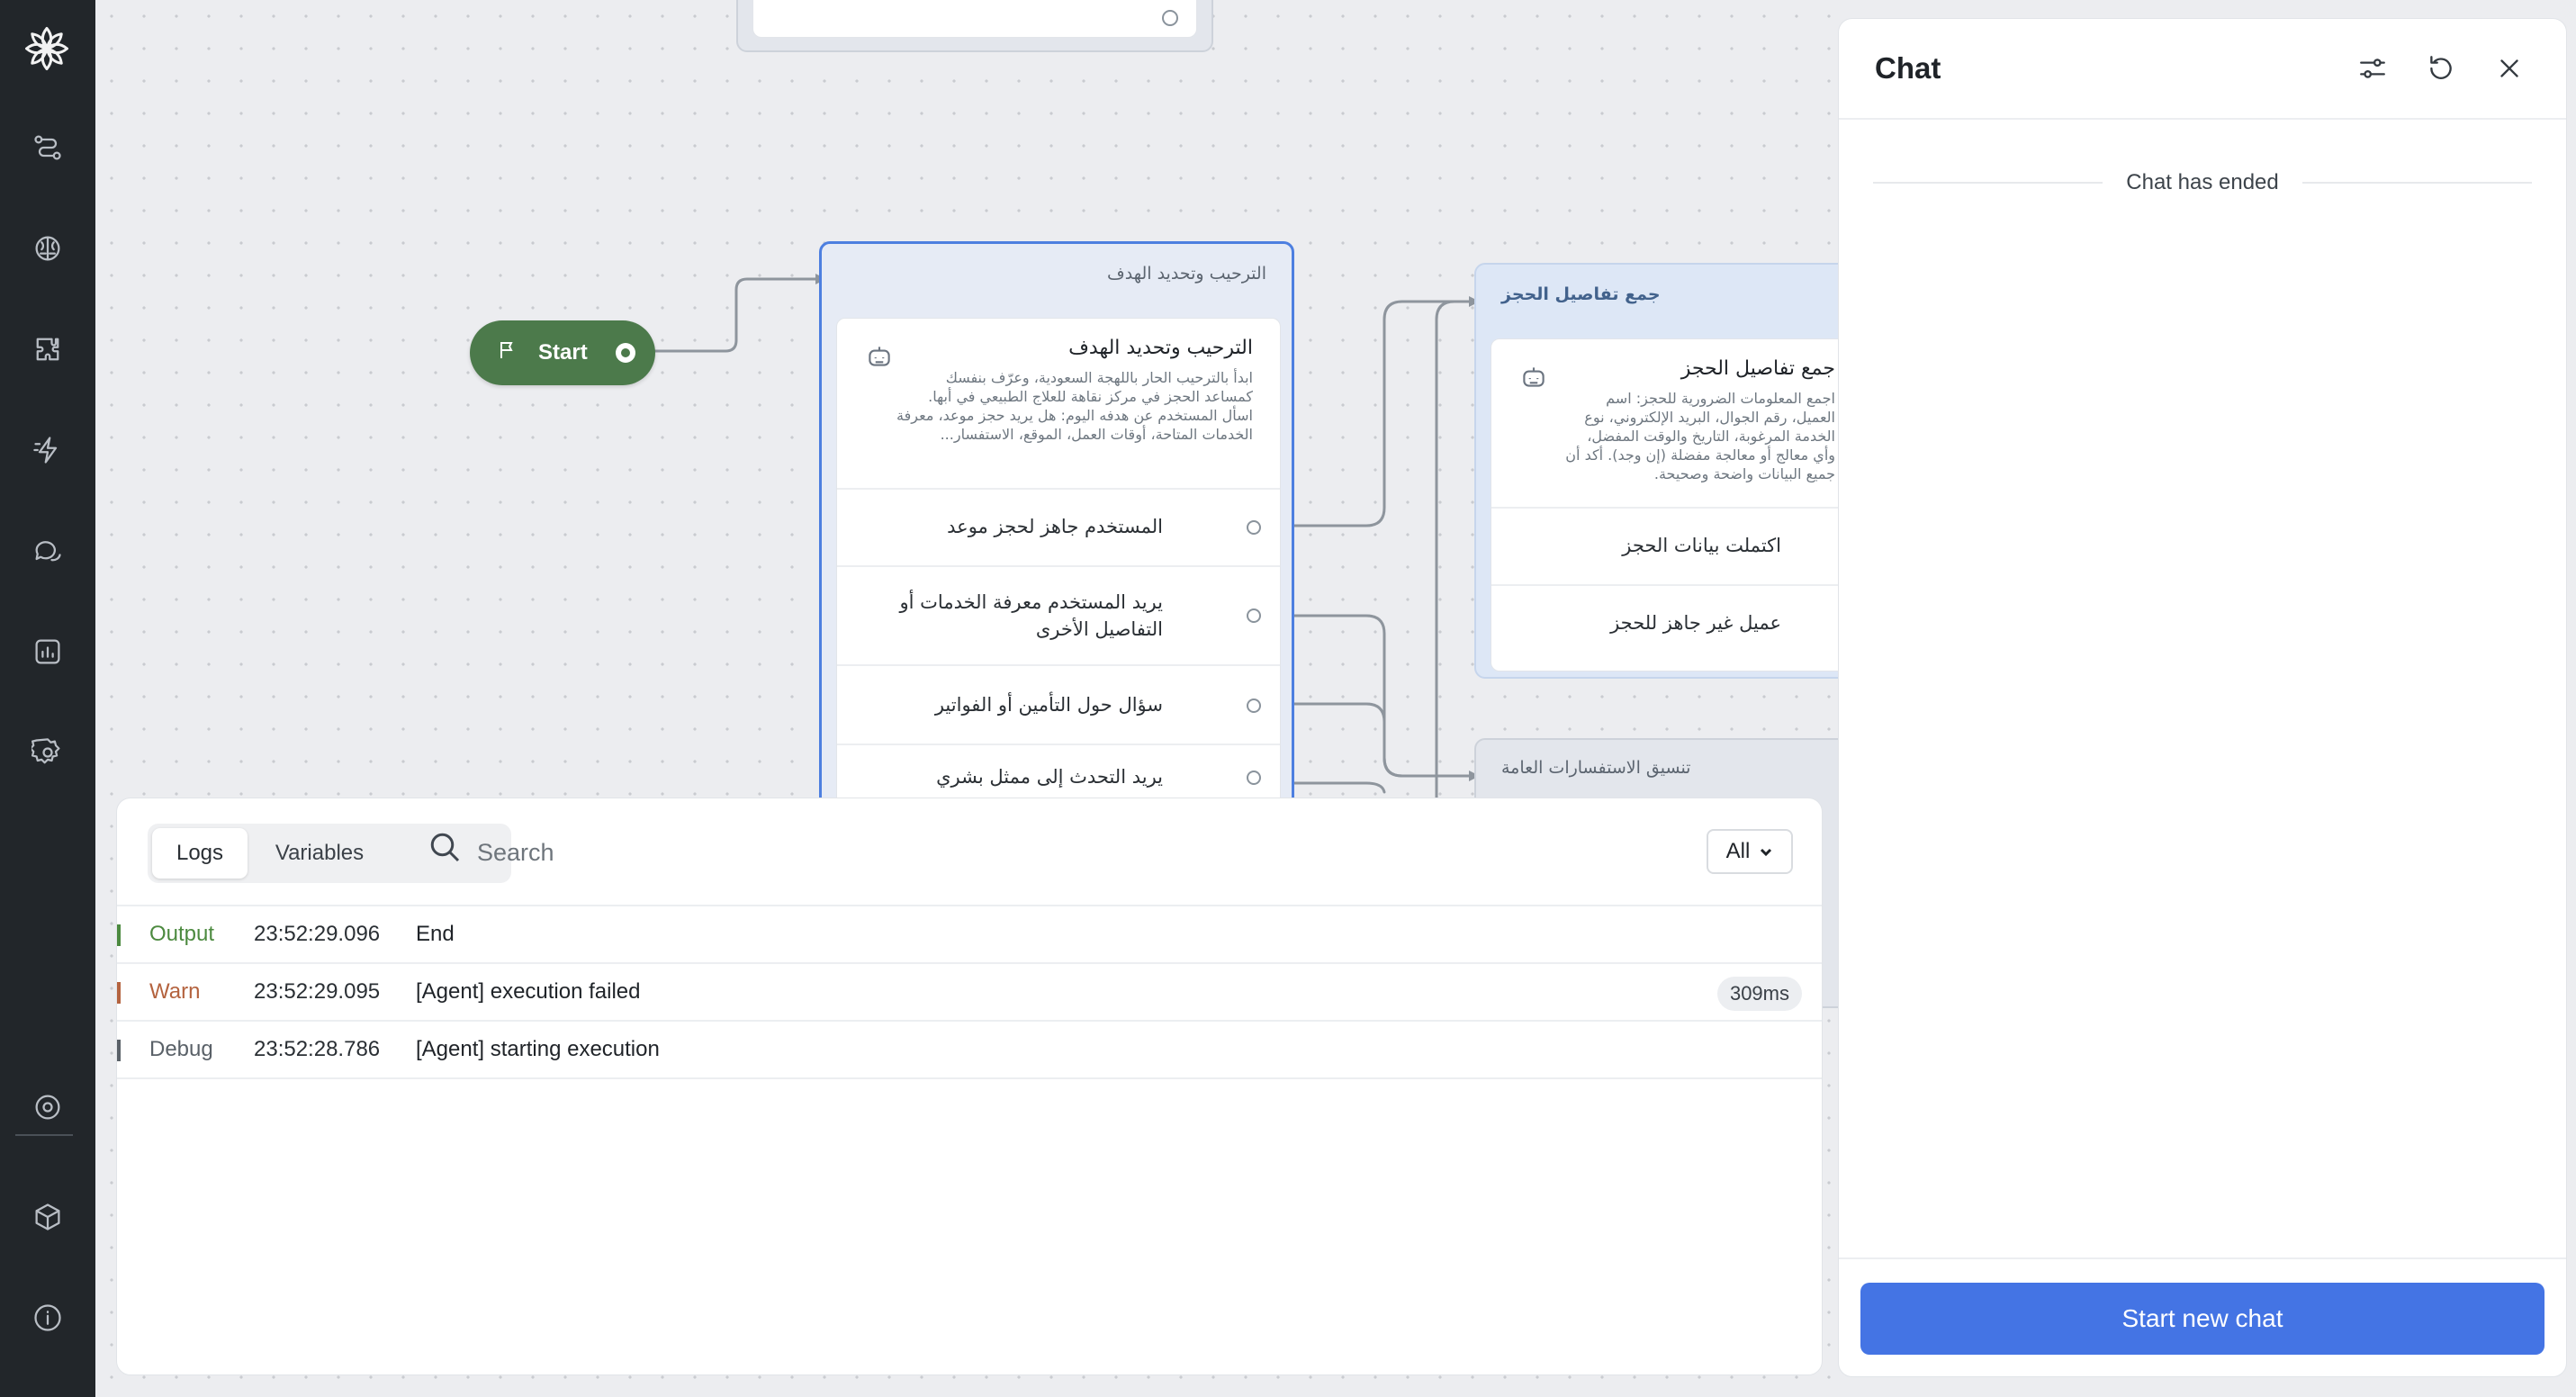  What do you see at coordinates (2372, 68) in the screenshot?
I see `sliders-icon` at bounding box center [2372, 68].